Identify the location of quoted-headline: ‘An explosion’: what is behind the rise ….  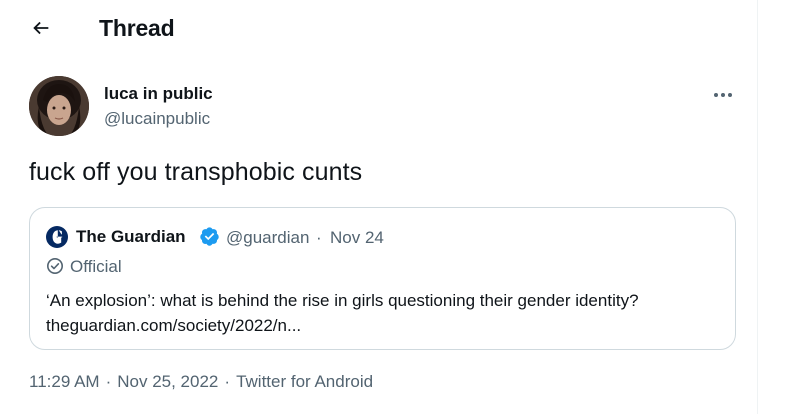
(342, 300).